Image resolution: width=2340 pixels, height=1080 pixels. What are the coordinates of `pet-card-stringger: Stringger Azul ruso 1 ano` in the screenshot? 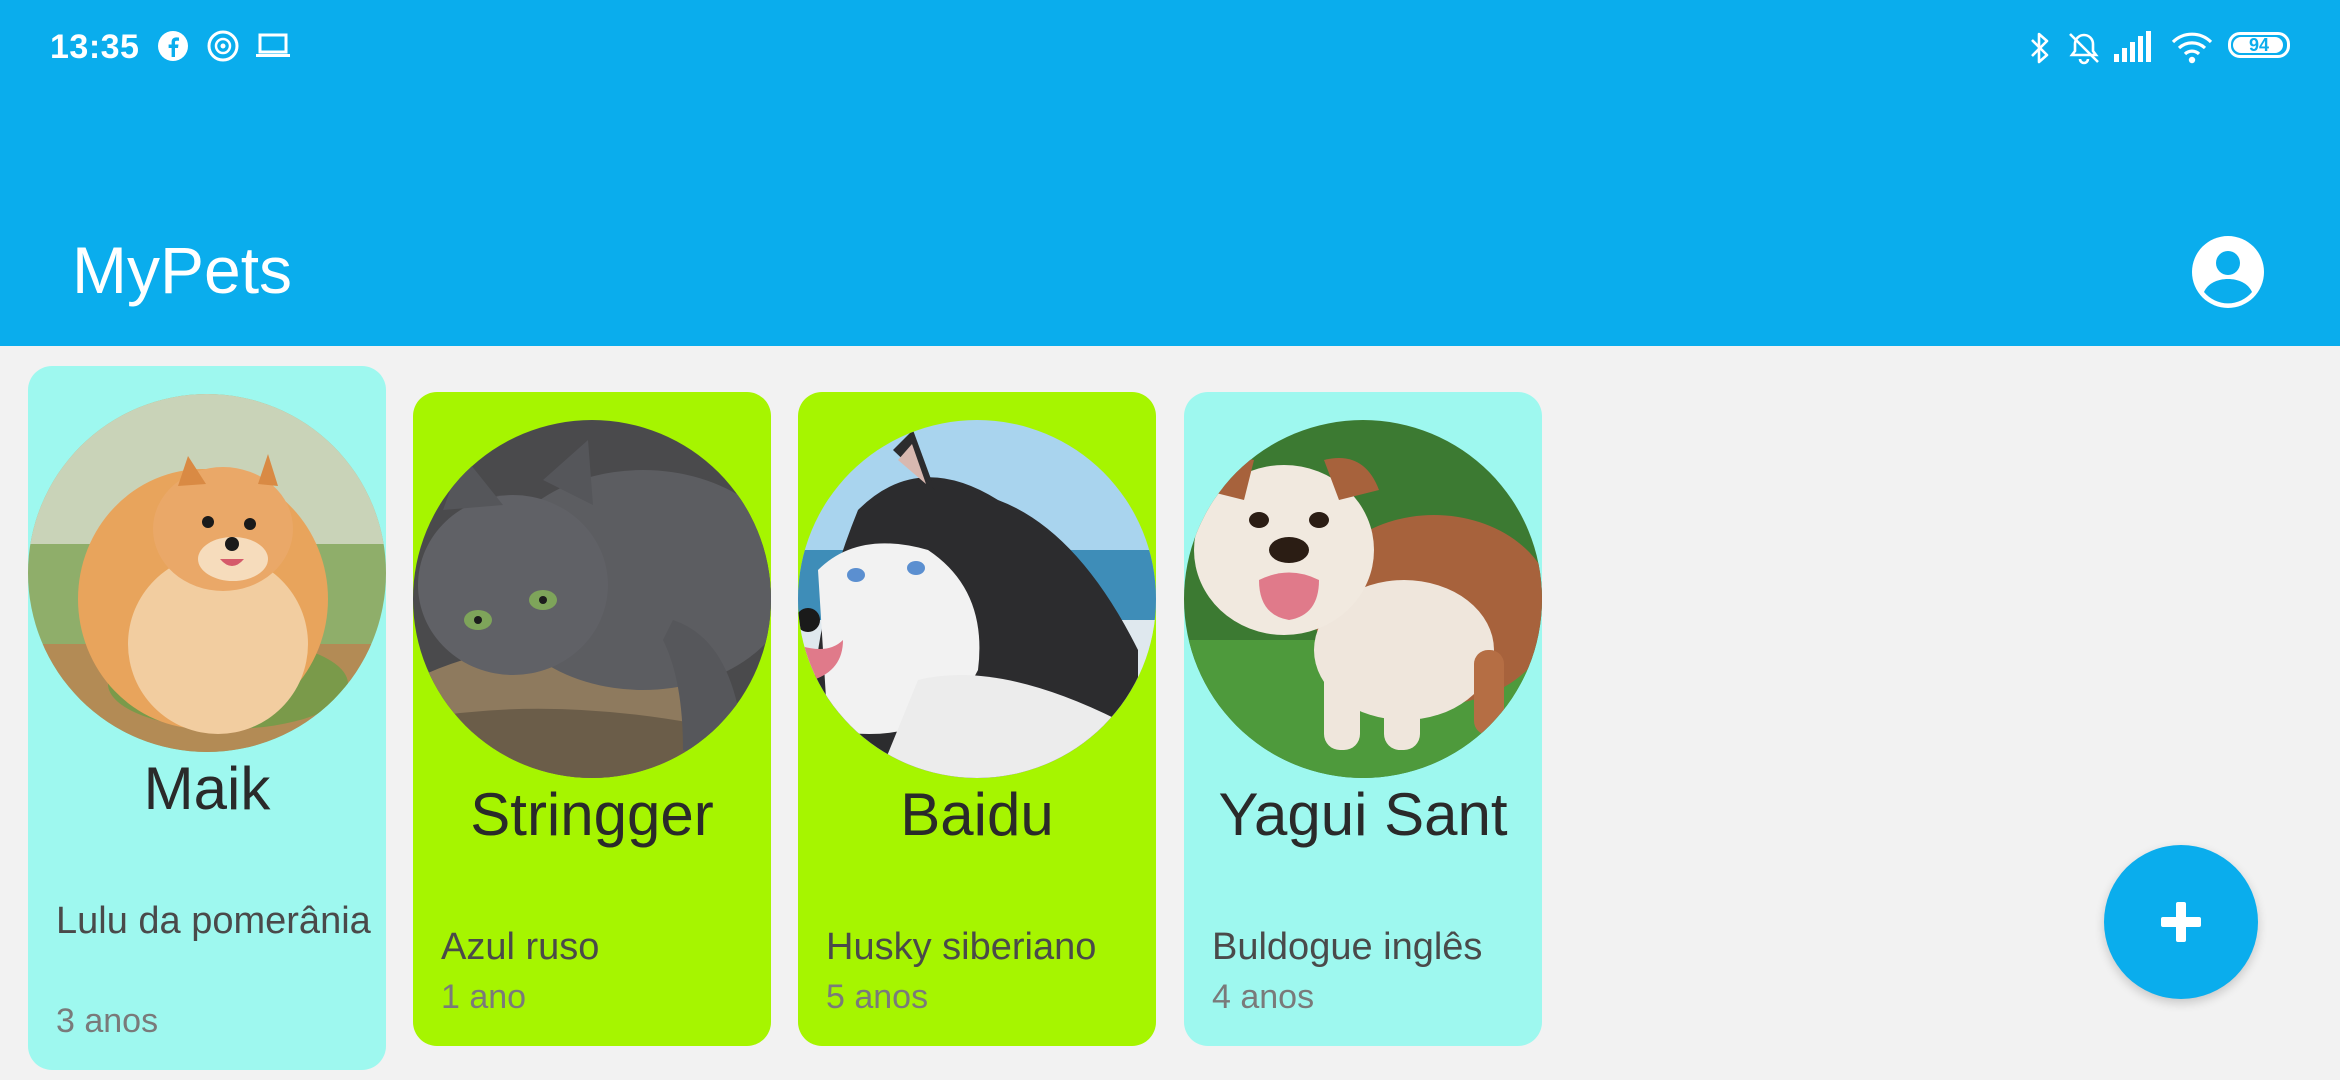 It's located at (592, 719).